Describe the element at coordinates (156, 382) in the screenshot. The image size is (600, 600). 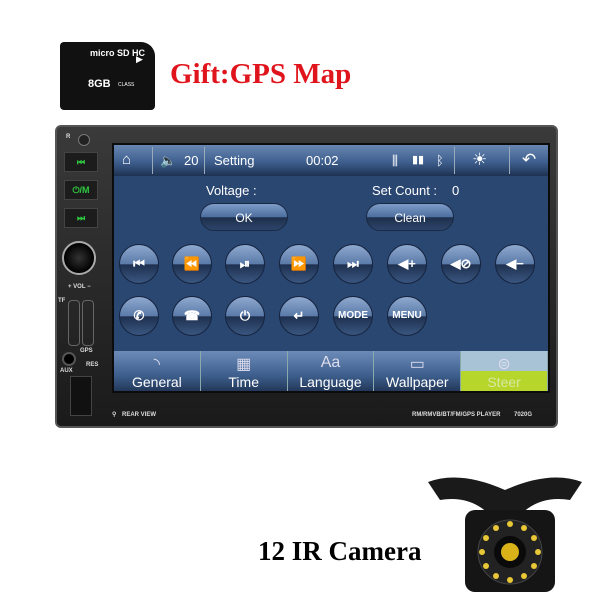
I see `tab-label: General` at that location.